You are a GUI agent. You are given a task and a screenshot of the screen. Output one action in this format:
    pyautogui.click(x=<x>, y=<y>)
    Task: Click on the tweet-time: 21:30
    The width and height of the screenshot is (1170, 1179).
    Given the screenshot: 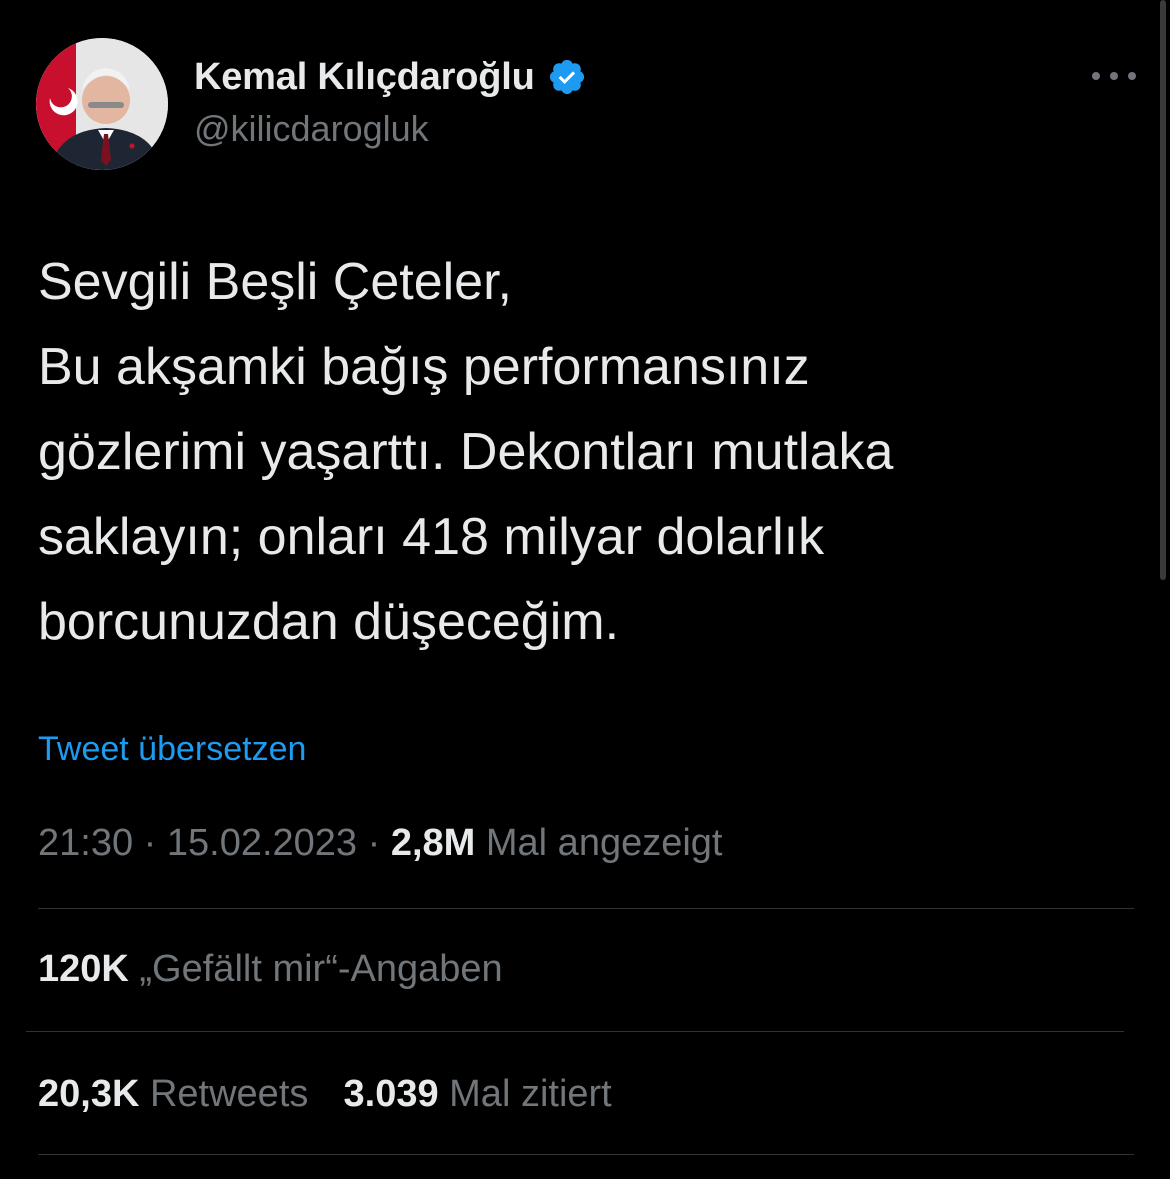 What is the action you would take?
    pyautogui.click(x=85, y=843)
    